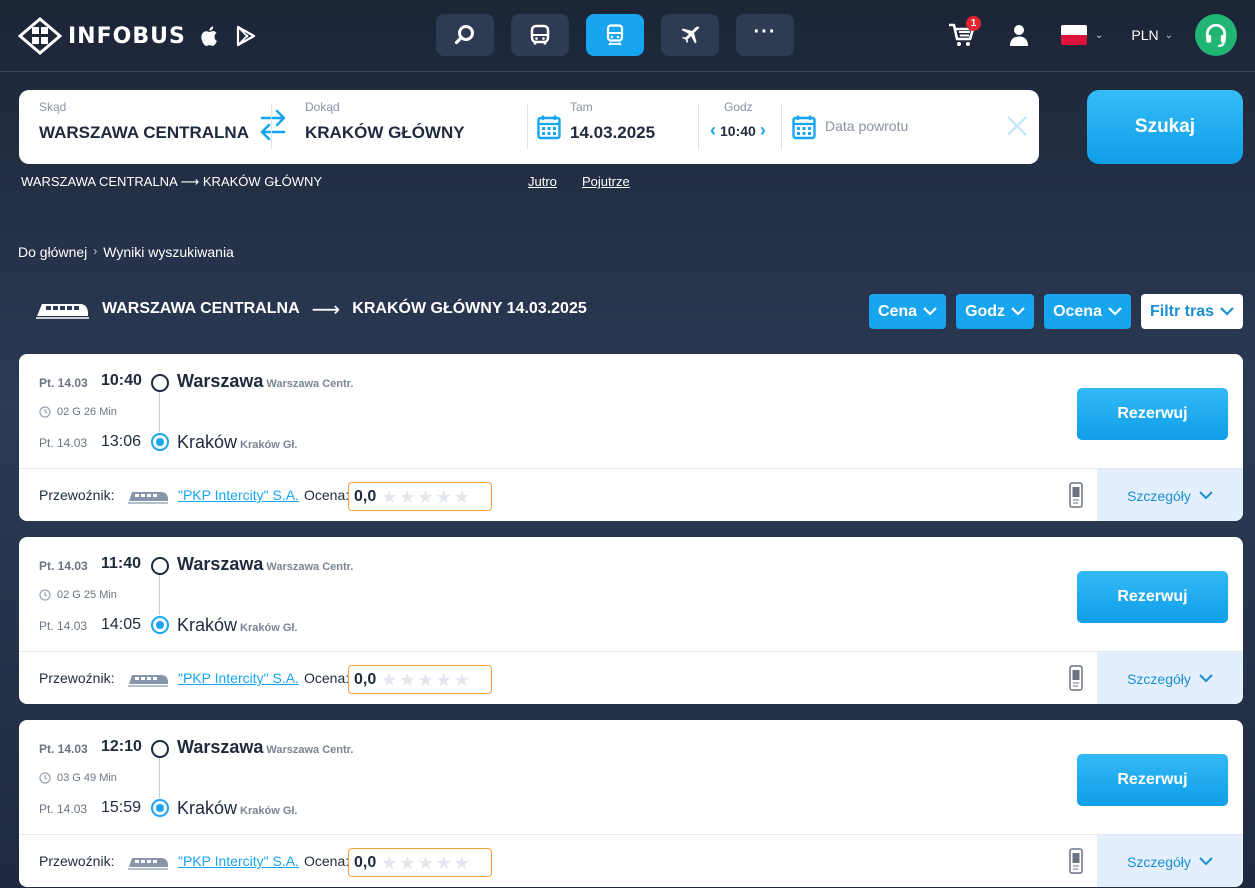 The height and width of the screenshot is (888, 1255). Describe the element at coordinates (273, 125) in the screenshot. I see `swap-icon` at that location.